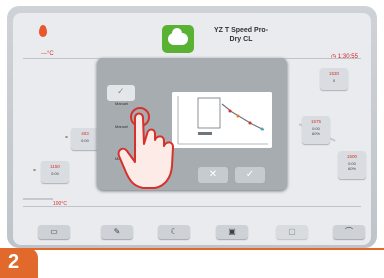  What do you see at coordinates (60, 204) in the screenshot?
I see `start-temperature: 100°C` at bounding box center [60, 204].